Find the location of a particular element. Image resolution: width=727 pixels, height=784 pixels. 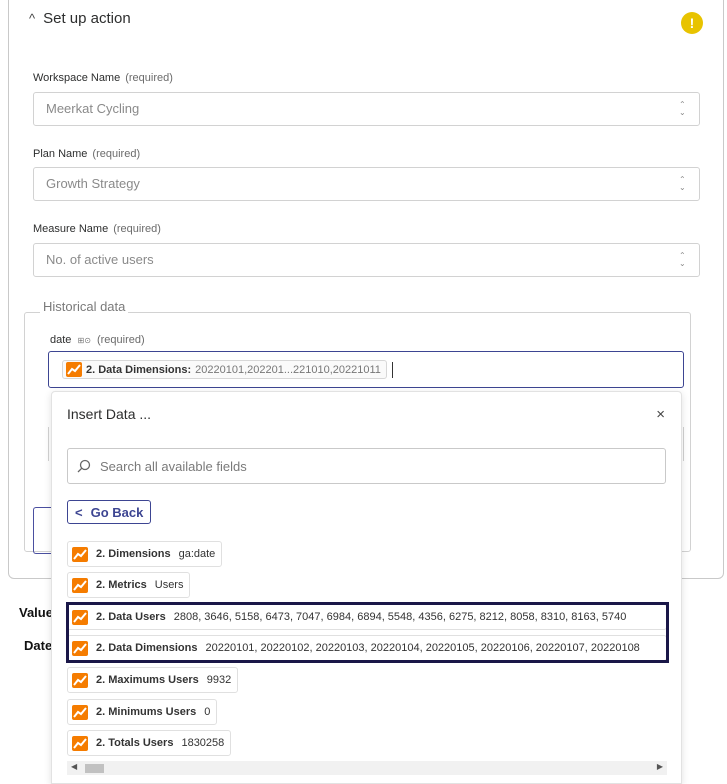

item-value: 1830258 is located at coordinates (203, 743).